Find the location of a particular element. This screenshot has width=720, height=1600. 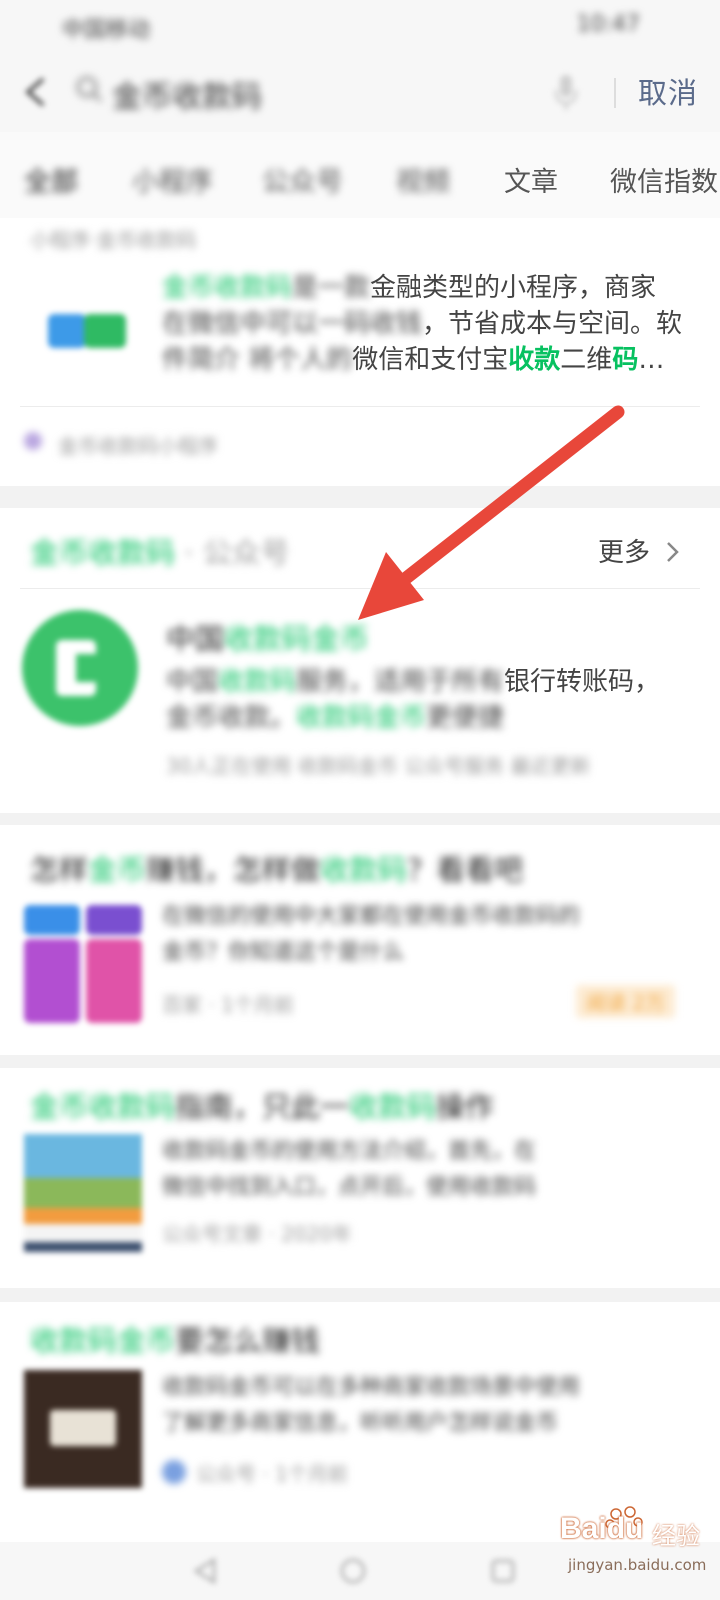

read-count-badge: 阅读 2万 is located at coordinates (626, 1001).